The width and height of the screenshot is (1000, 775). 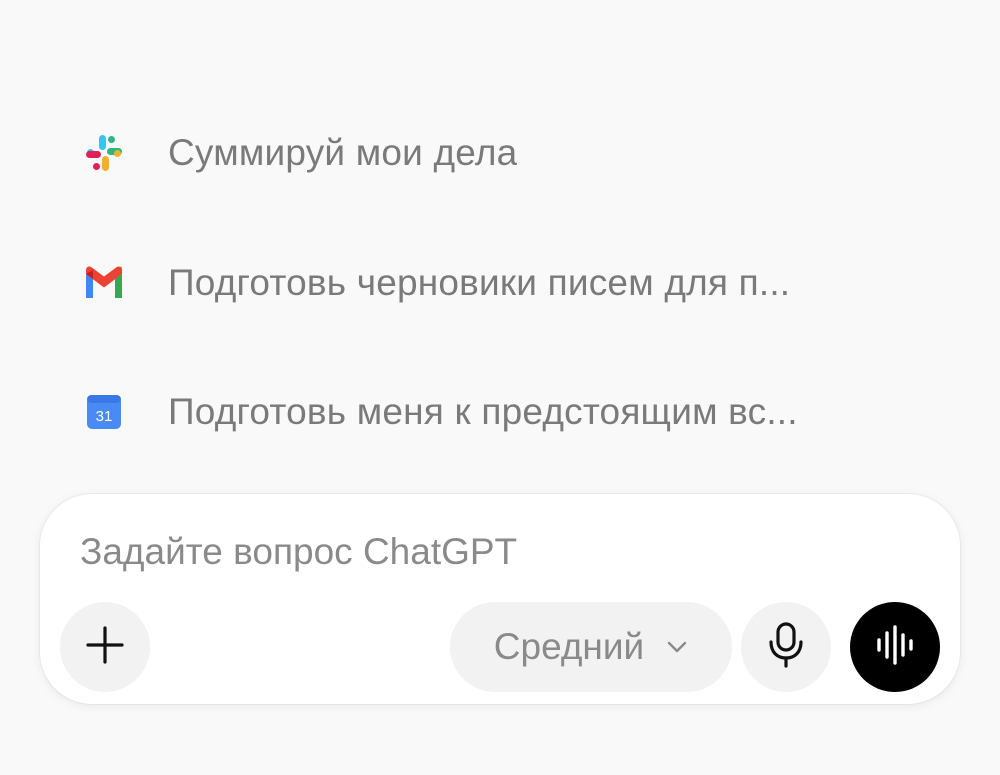 I want to click on chevron-down-icon, so click(x=677, y=647).